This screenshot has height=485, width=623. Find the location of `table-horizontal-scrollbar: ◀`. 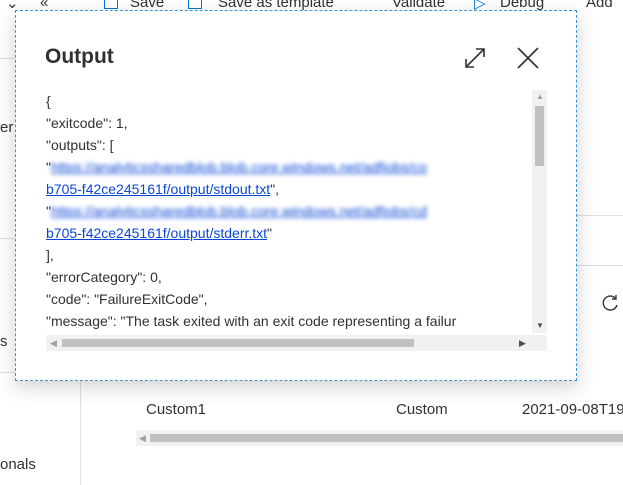

table-horizontal-scrollbar: ◀ is located at coordinates (379, 438).